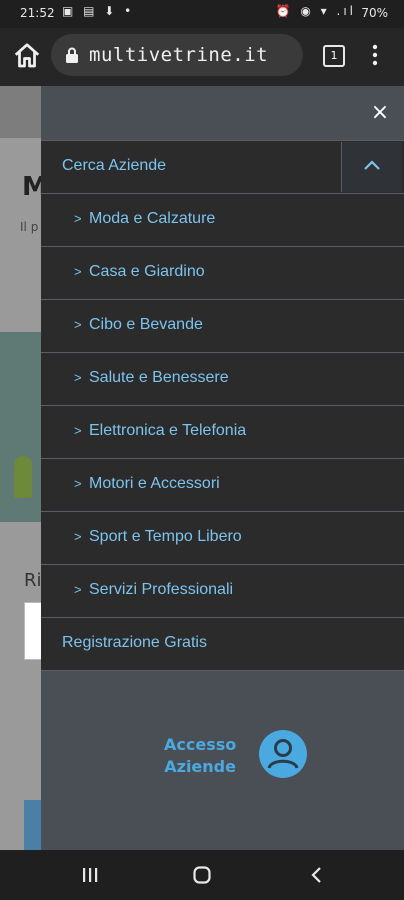  I want to click on tagline-fragment: Il p, so click(29, 227).